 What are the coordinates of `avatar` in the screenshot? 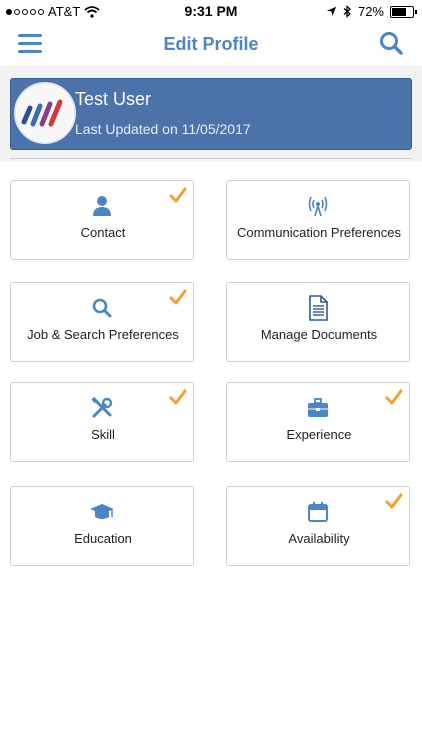 It's located at (45, 113).